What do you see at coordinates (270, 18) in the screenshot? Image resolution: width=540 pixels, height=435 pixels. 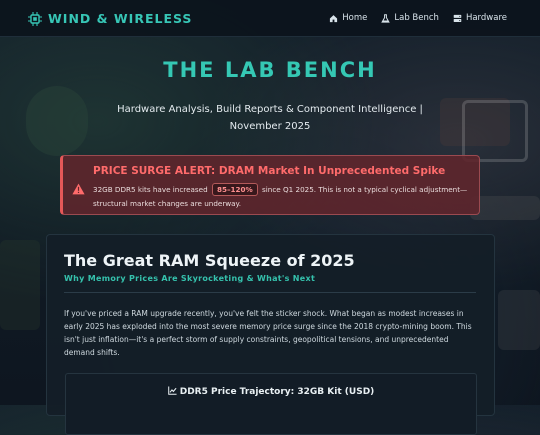 I see `top-navigation-bar: WIND & WIRELESS Home Lab Bench Hardware` at bounding box center [270, 18].